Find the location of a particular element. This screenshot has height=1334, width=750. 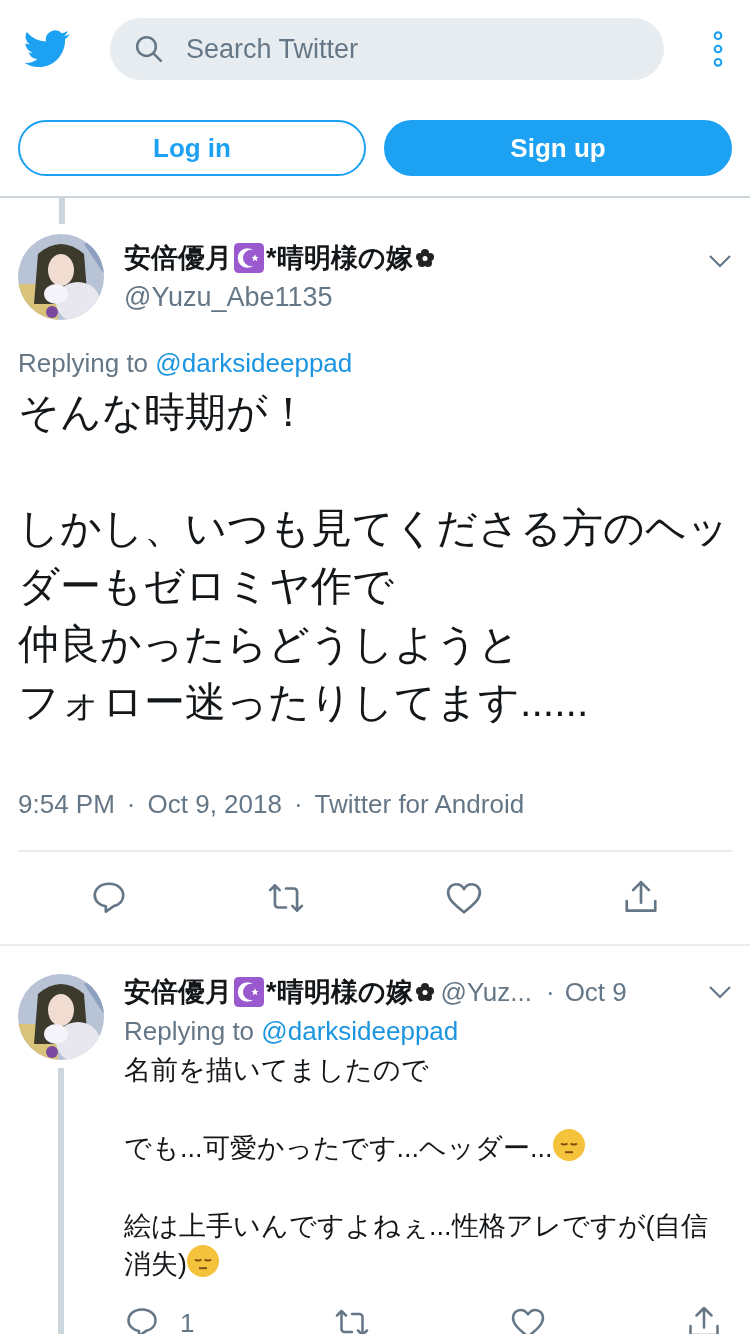

log-in-button: Log in is located at coordinates (192, 148).